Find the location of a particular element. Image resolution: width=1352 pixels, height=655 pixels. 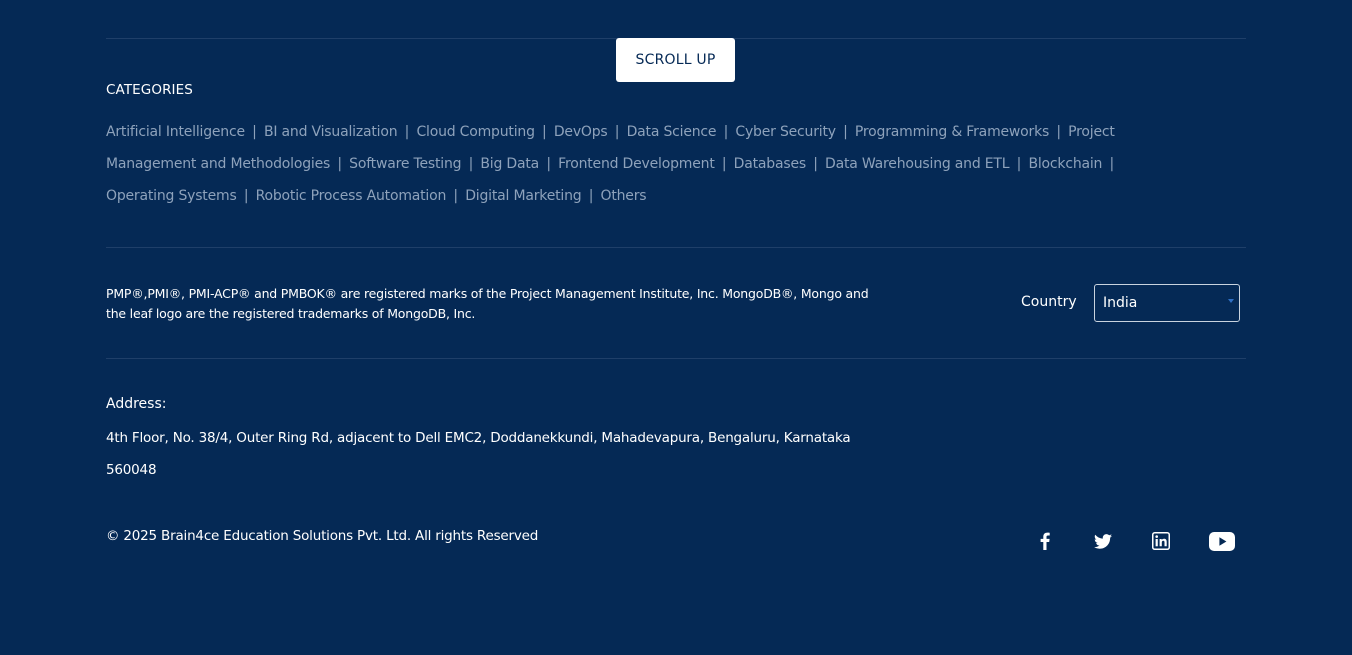

twitter-link is located at coordinates (1103, 541).